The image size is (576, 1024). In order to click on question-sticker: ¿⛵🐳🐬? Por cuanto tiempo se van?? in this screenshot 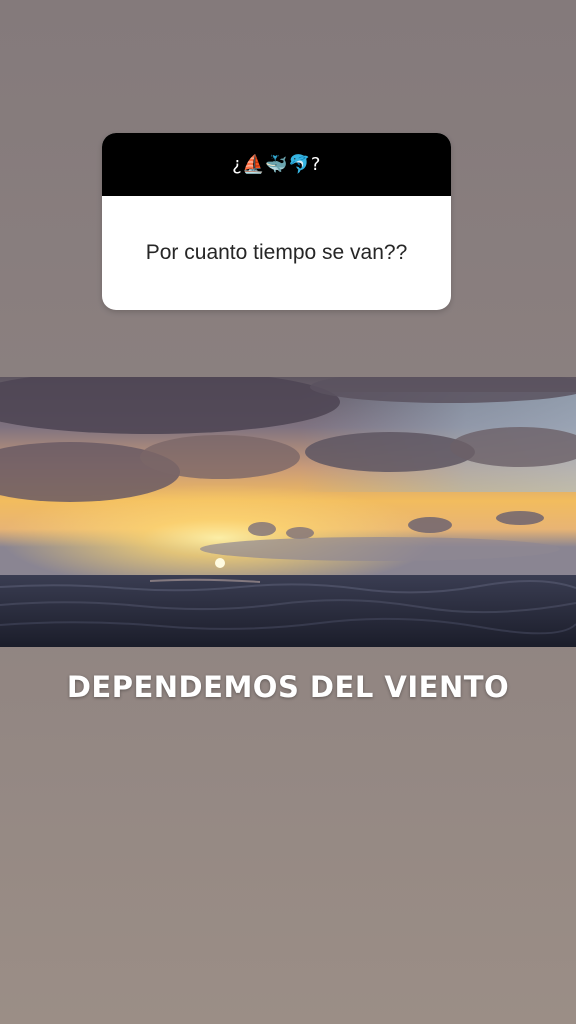, I will do `click(276, 221)`.